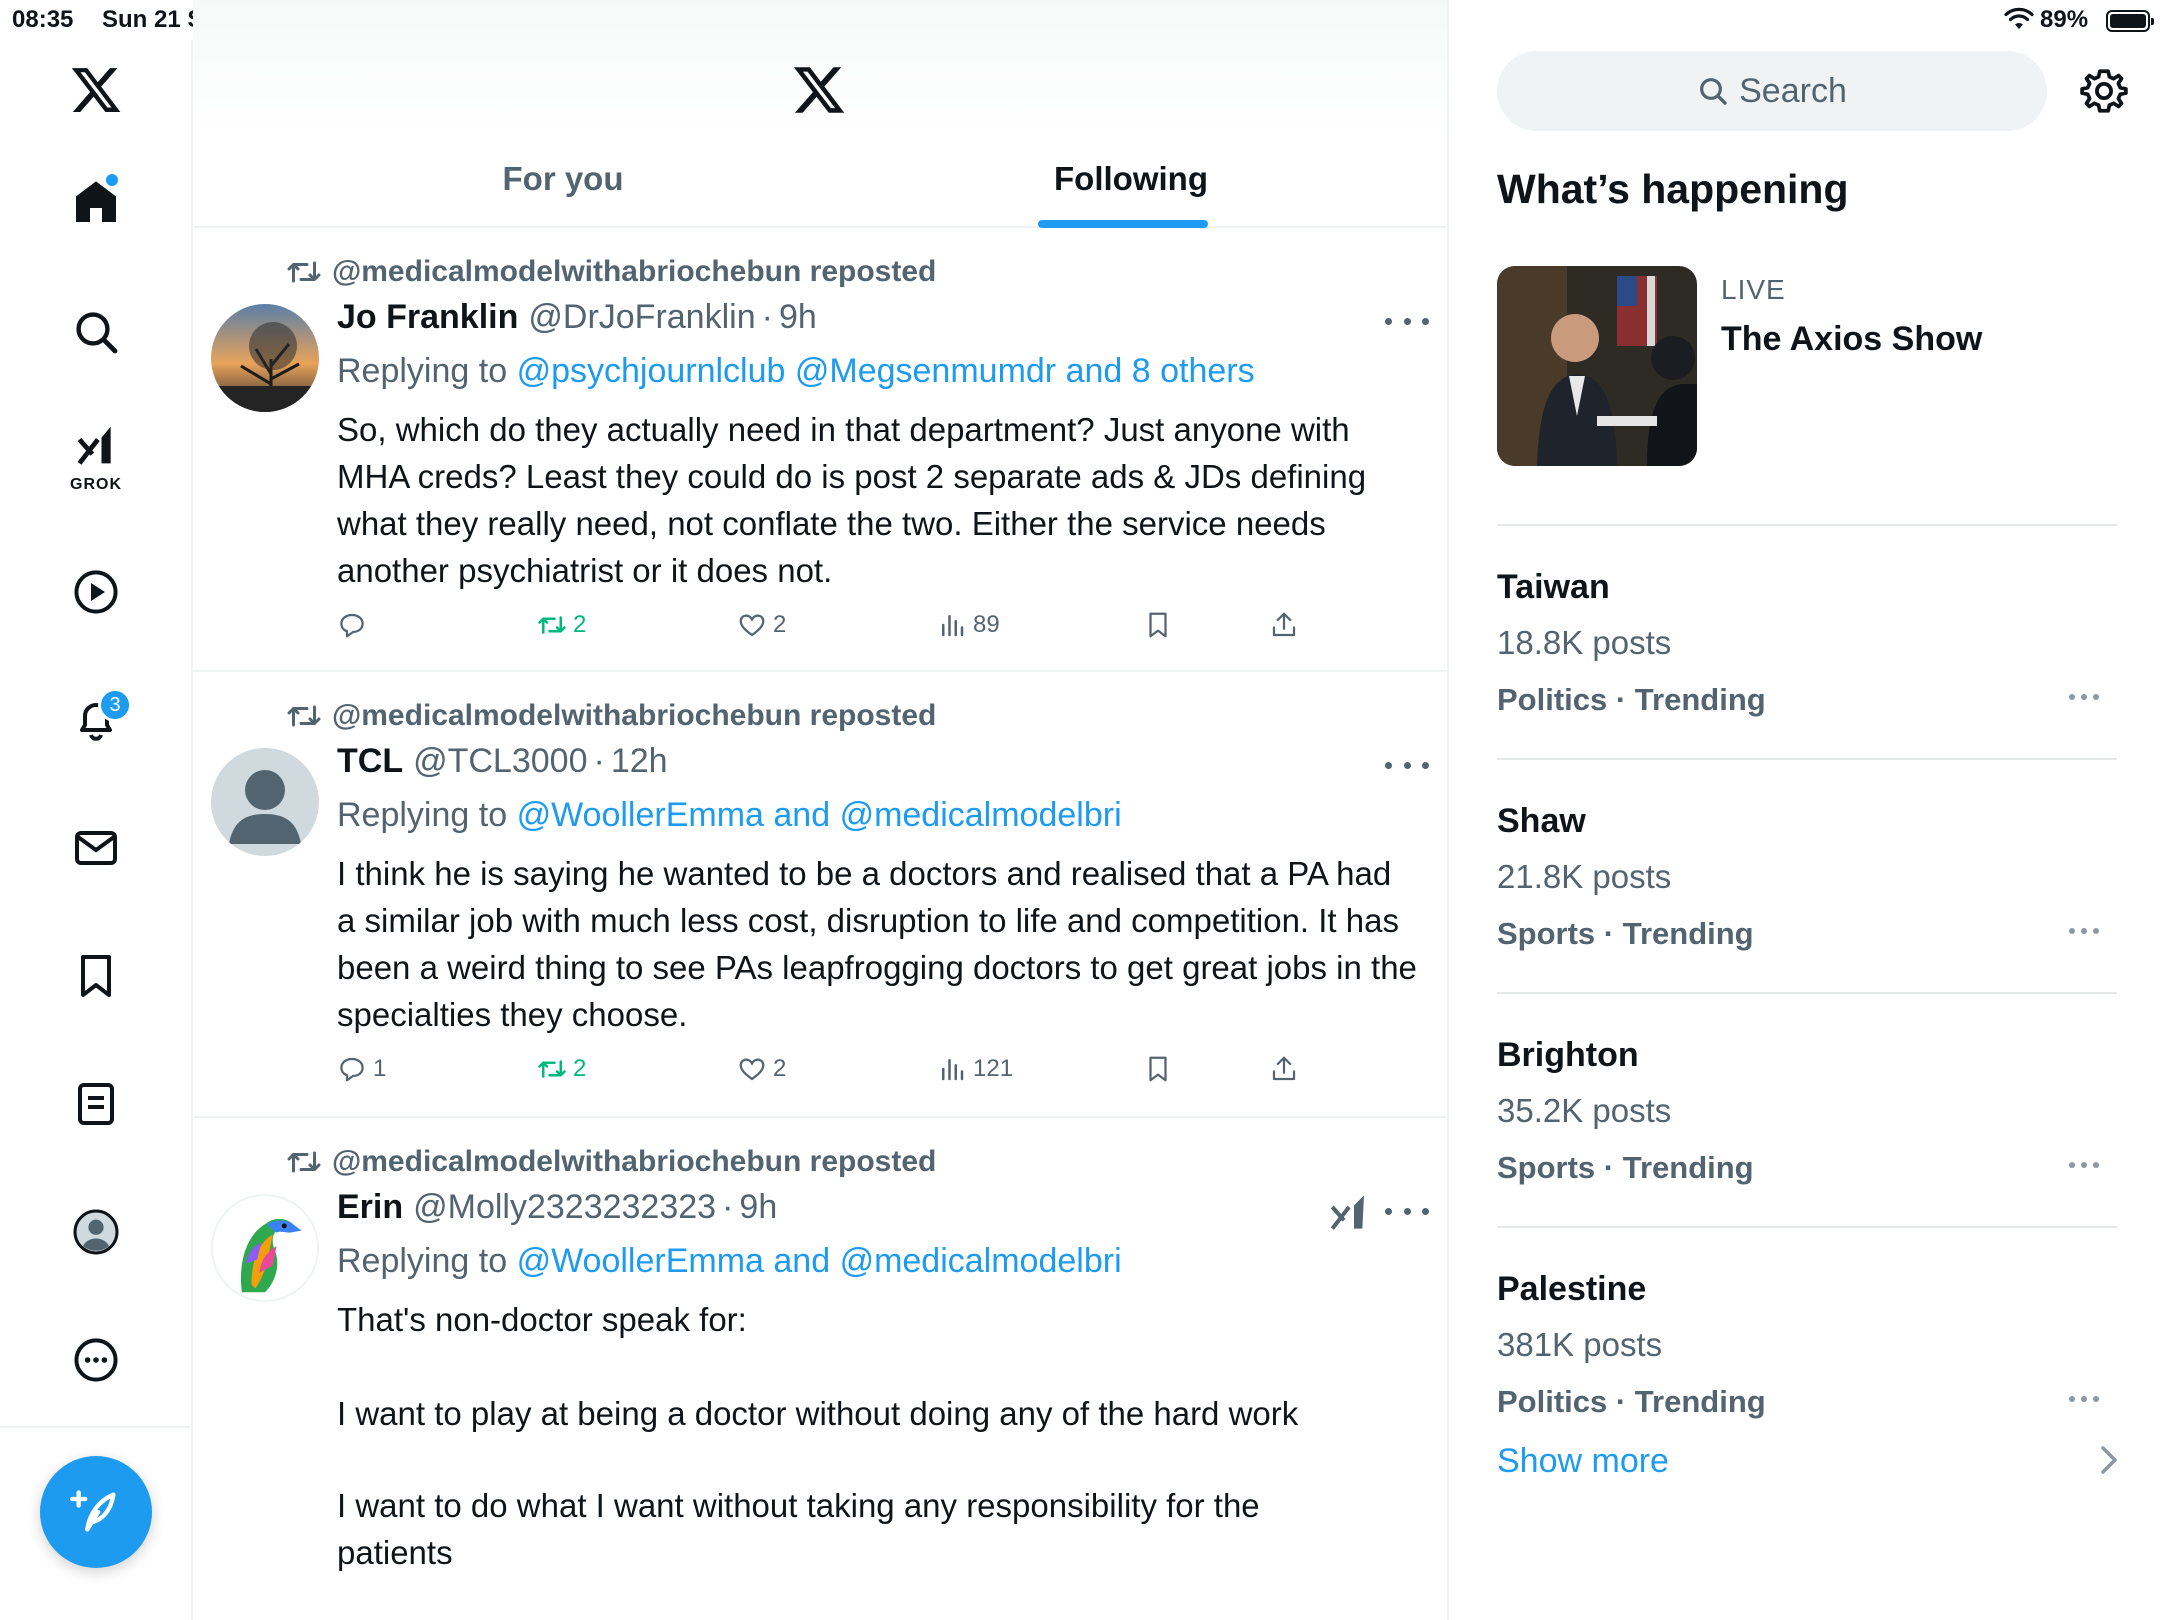 This screenshot has width=2160, height=1620. Describe the element at coordinates (370, 1207) in the screenshot. I see `author-name: Erin` at that location.